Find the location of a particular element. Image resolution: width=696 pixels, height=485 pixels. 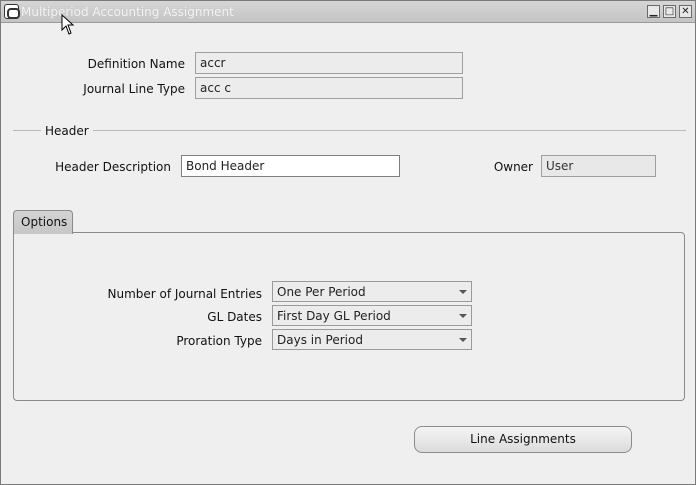

owner-field: User is located at coordinates (598, 166).